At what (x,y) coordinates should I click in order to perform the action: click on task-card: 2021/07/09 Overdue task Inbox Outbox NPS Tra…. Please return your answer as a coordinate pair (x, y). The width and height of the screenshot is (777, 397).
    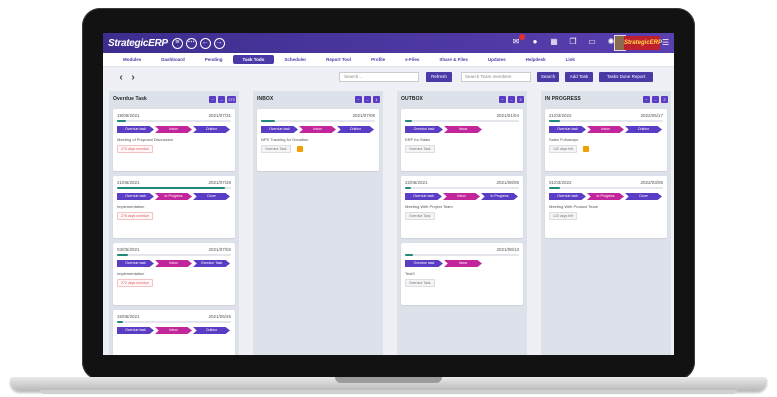
    Looking at the image, I should click on (318, 140).